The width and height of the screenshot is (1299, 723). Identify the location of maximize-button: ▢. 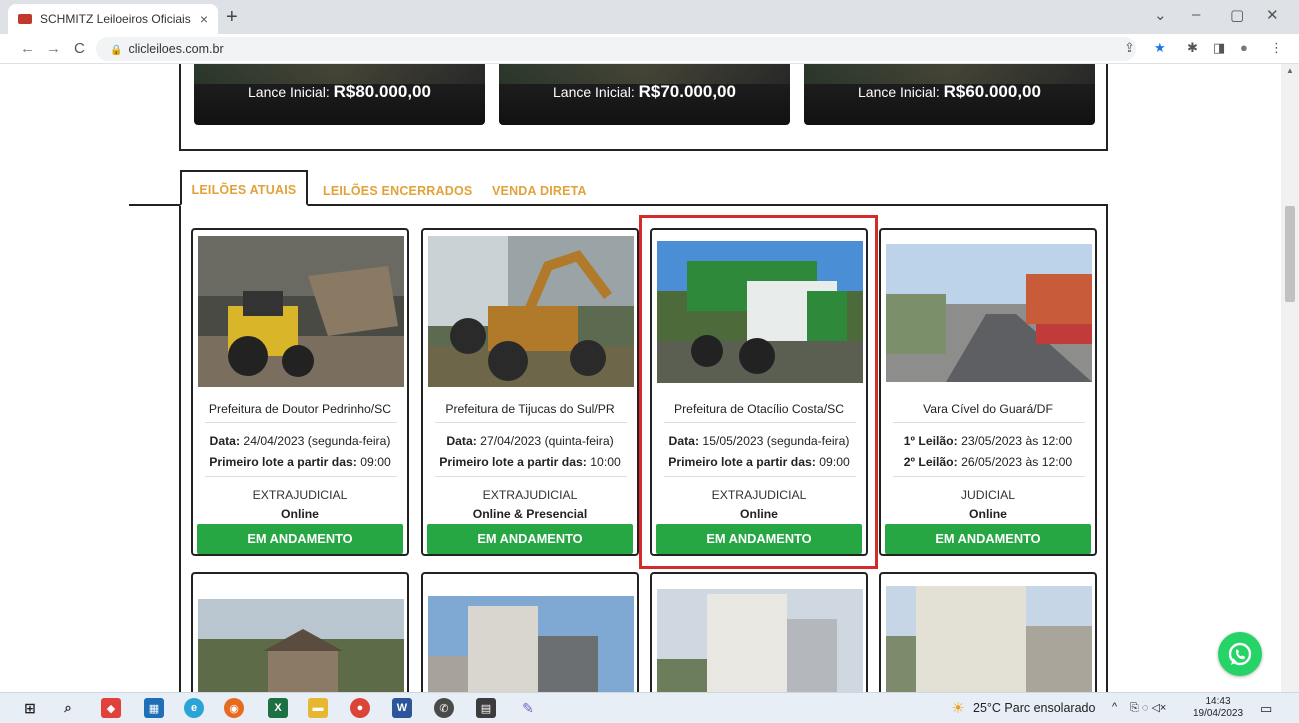
(1237, 15).